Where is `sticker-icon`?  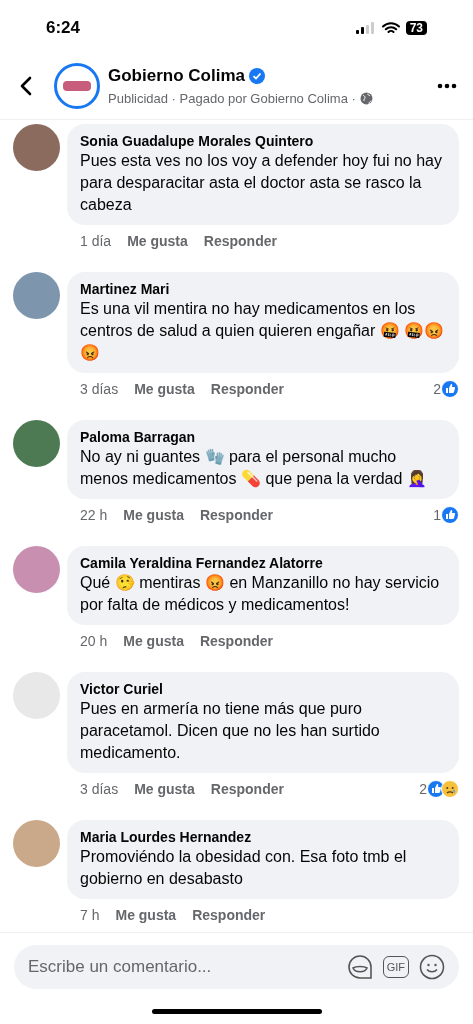 sticker-icon is located at coordinates (359, 967).